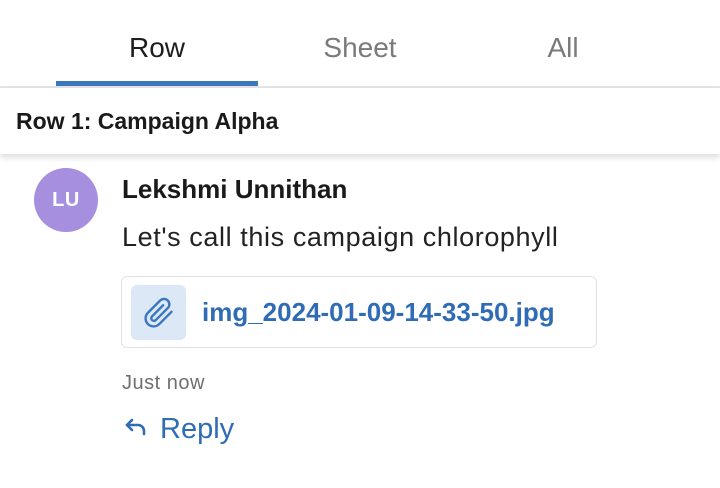 This screenshot has height=488, width=720. What do you see at coordinates (360, 121) in the screenshot?
I see `row-header: Row 1: Campaign Alpha` at bounding box center [360, 121].